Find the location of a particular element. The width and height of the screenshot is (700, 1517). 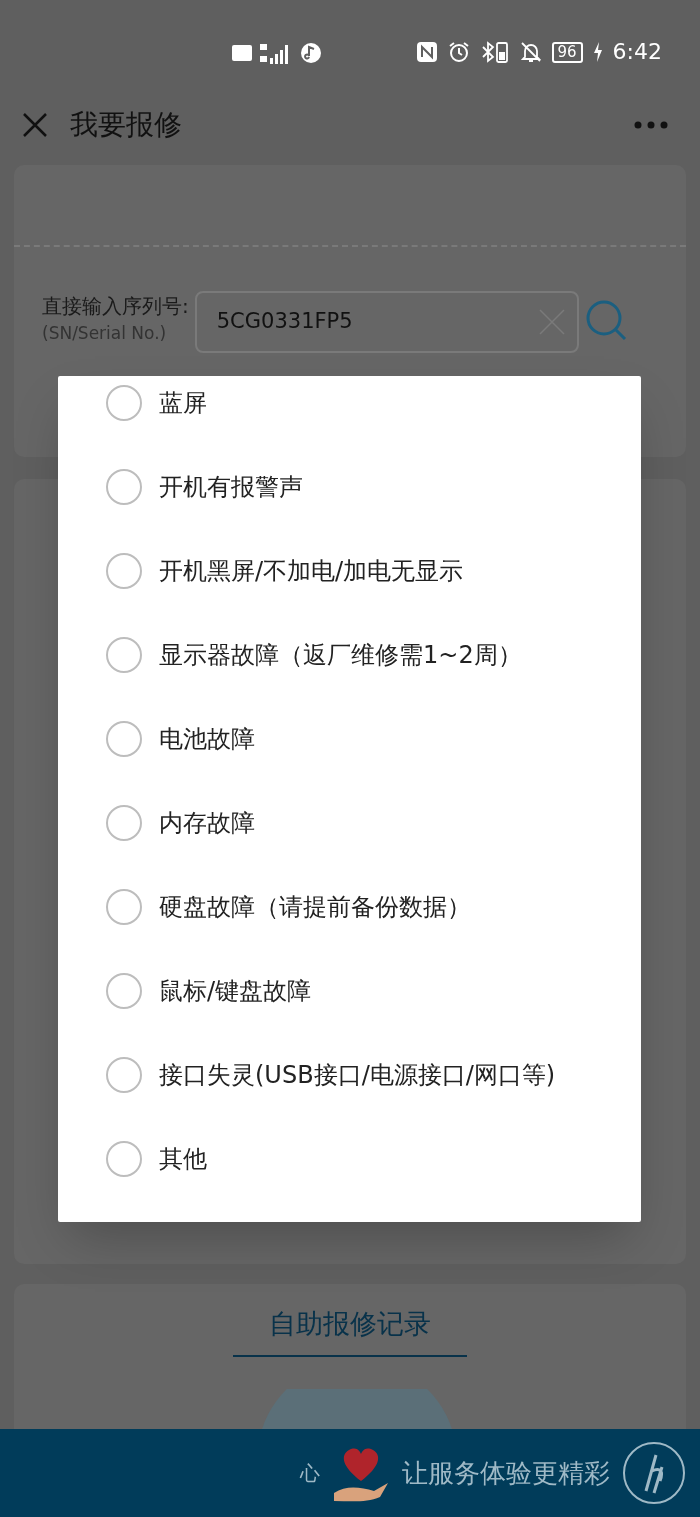

option-label: 显示器故障（返厂维修需1~2周） is located at coordinates (340, 655).